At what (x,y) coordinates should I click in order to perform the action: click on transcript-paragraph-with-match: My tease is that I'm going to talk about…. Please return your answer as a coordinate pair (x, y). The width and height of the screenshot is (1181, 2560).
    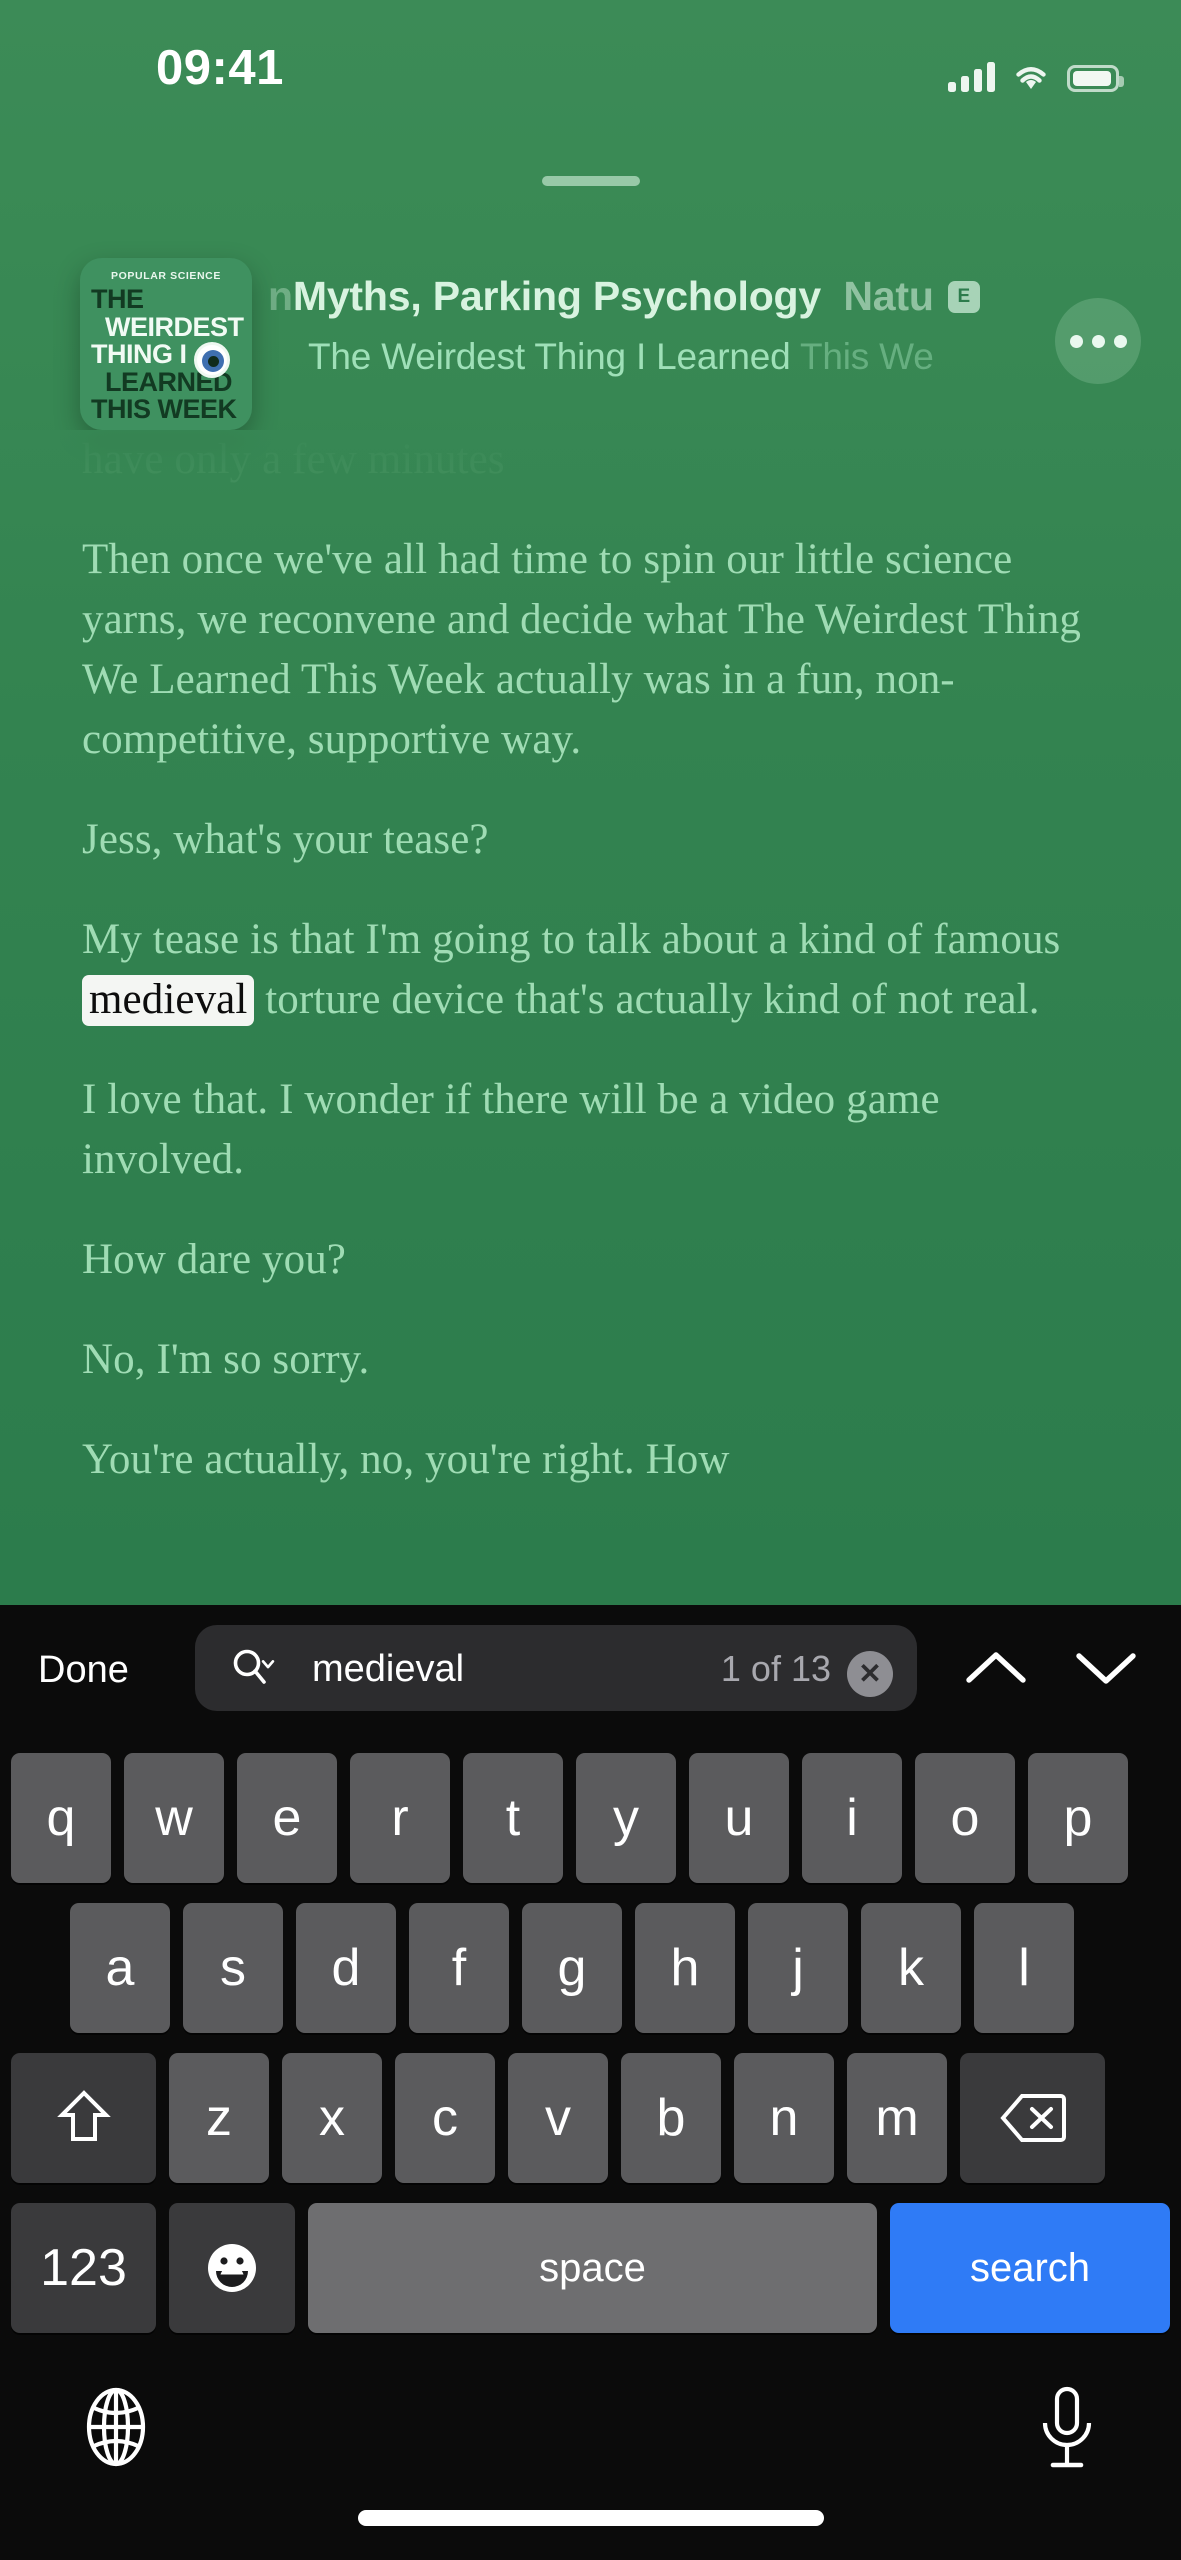
    Looking at the image, I should click on (590, 970).